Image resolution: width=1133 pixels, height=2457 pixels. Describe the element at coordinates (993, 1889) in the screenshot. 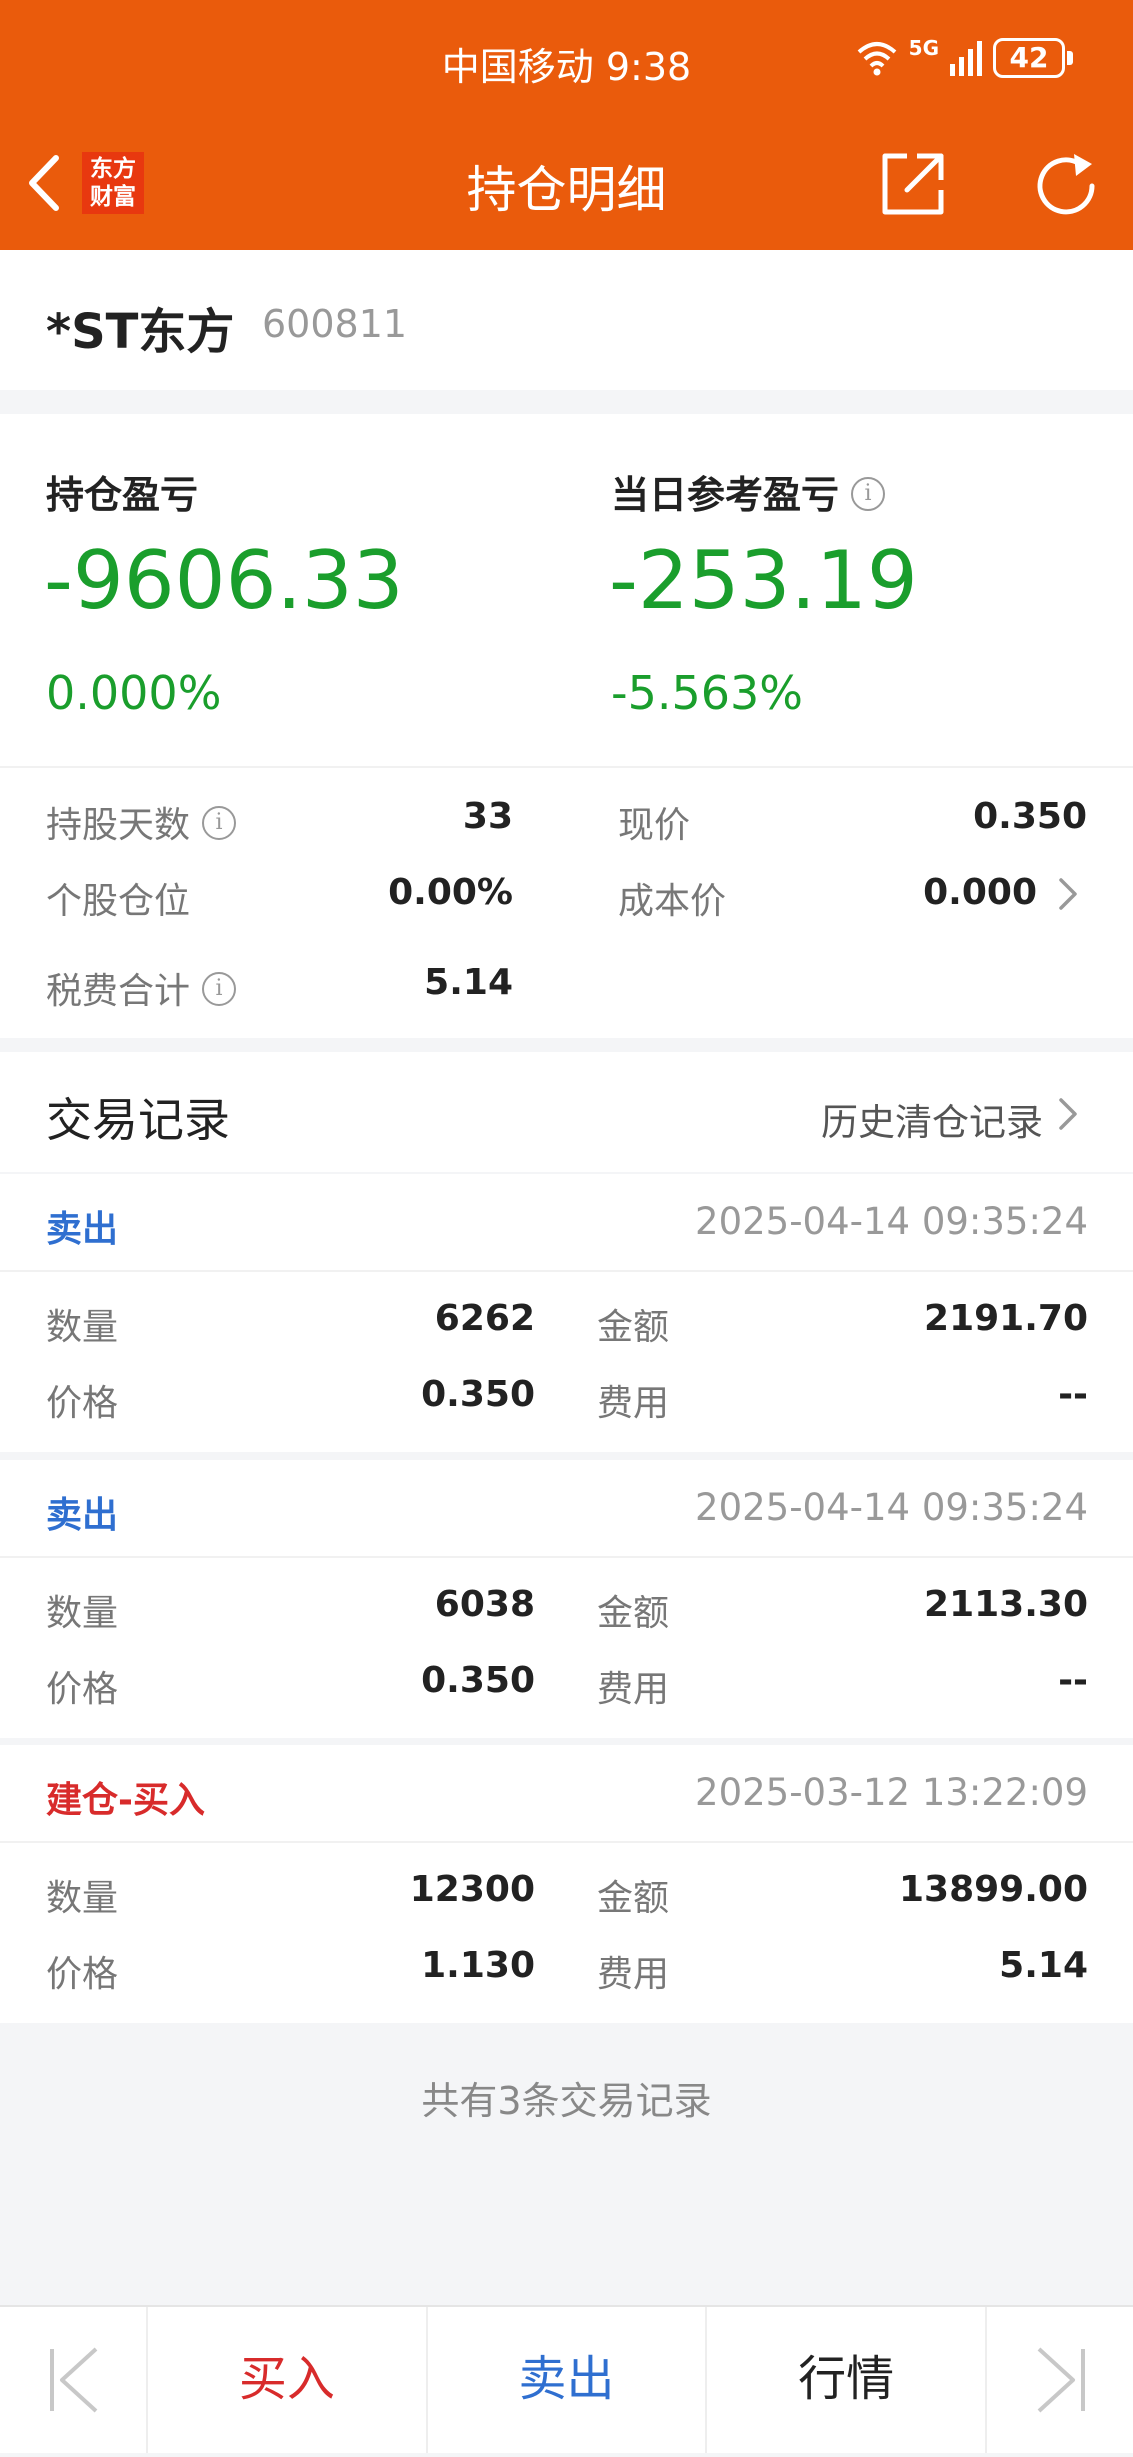

I see `amount-value: 13899.00` at that location.